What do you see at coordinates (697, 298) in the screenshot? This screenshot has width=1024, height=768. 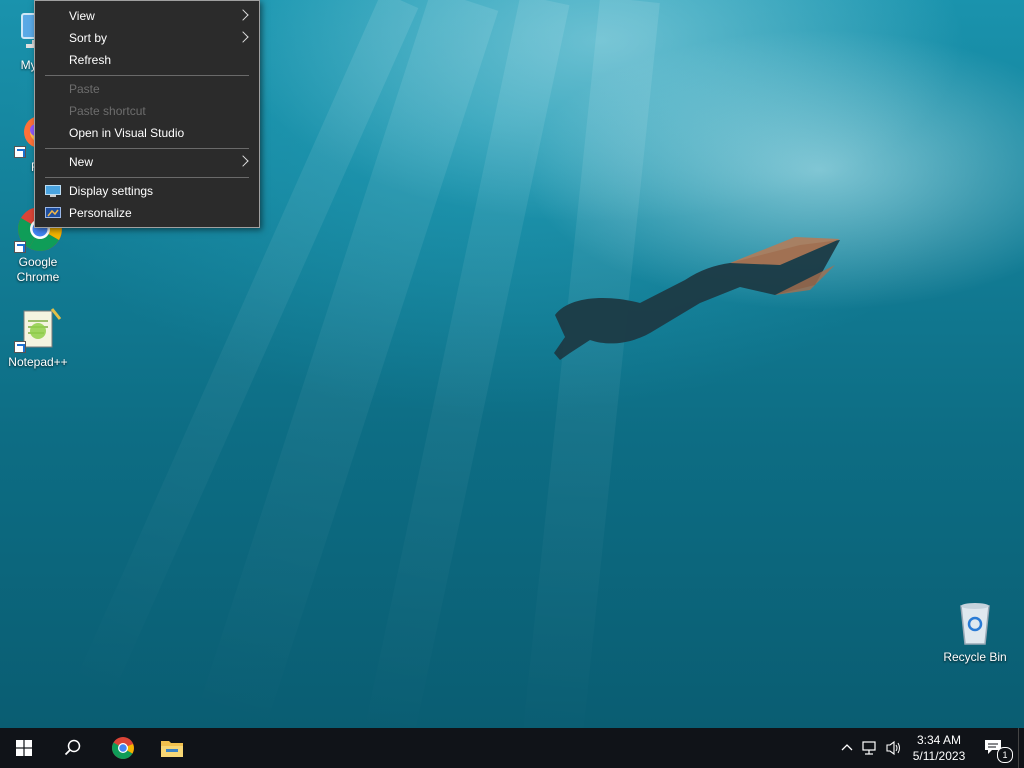 I see `swimmer-illustration` at bounding box center [697, 298].